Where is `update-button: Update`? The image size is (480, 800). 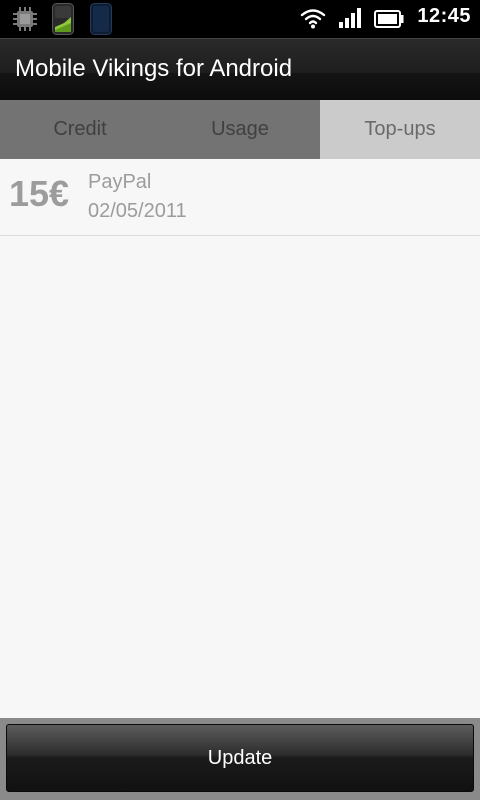 update-button: Update is located at coordinates (240, 758).